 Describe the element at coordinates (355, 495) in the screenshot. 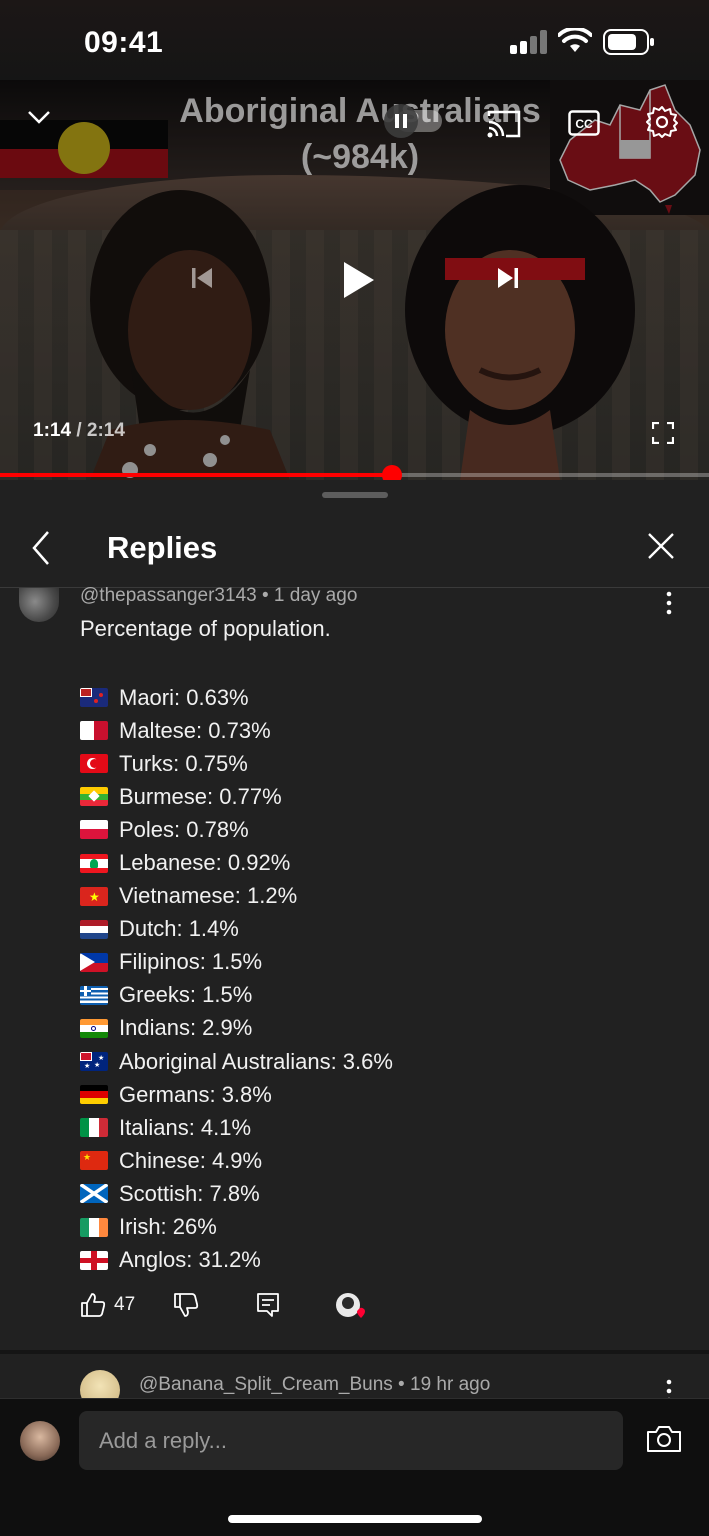

I see `drag-handle` at that location.